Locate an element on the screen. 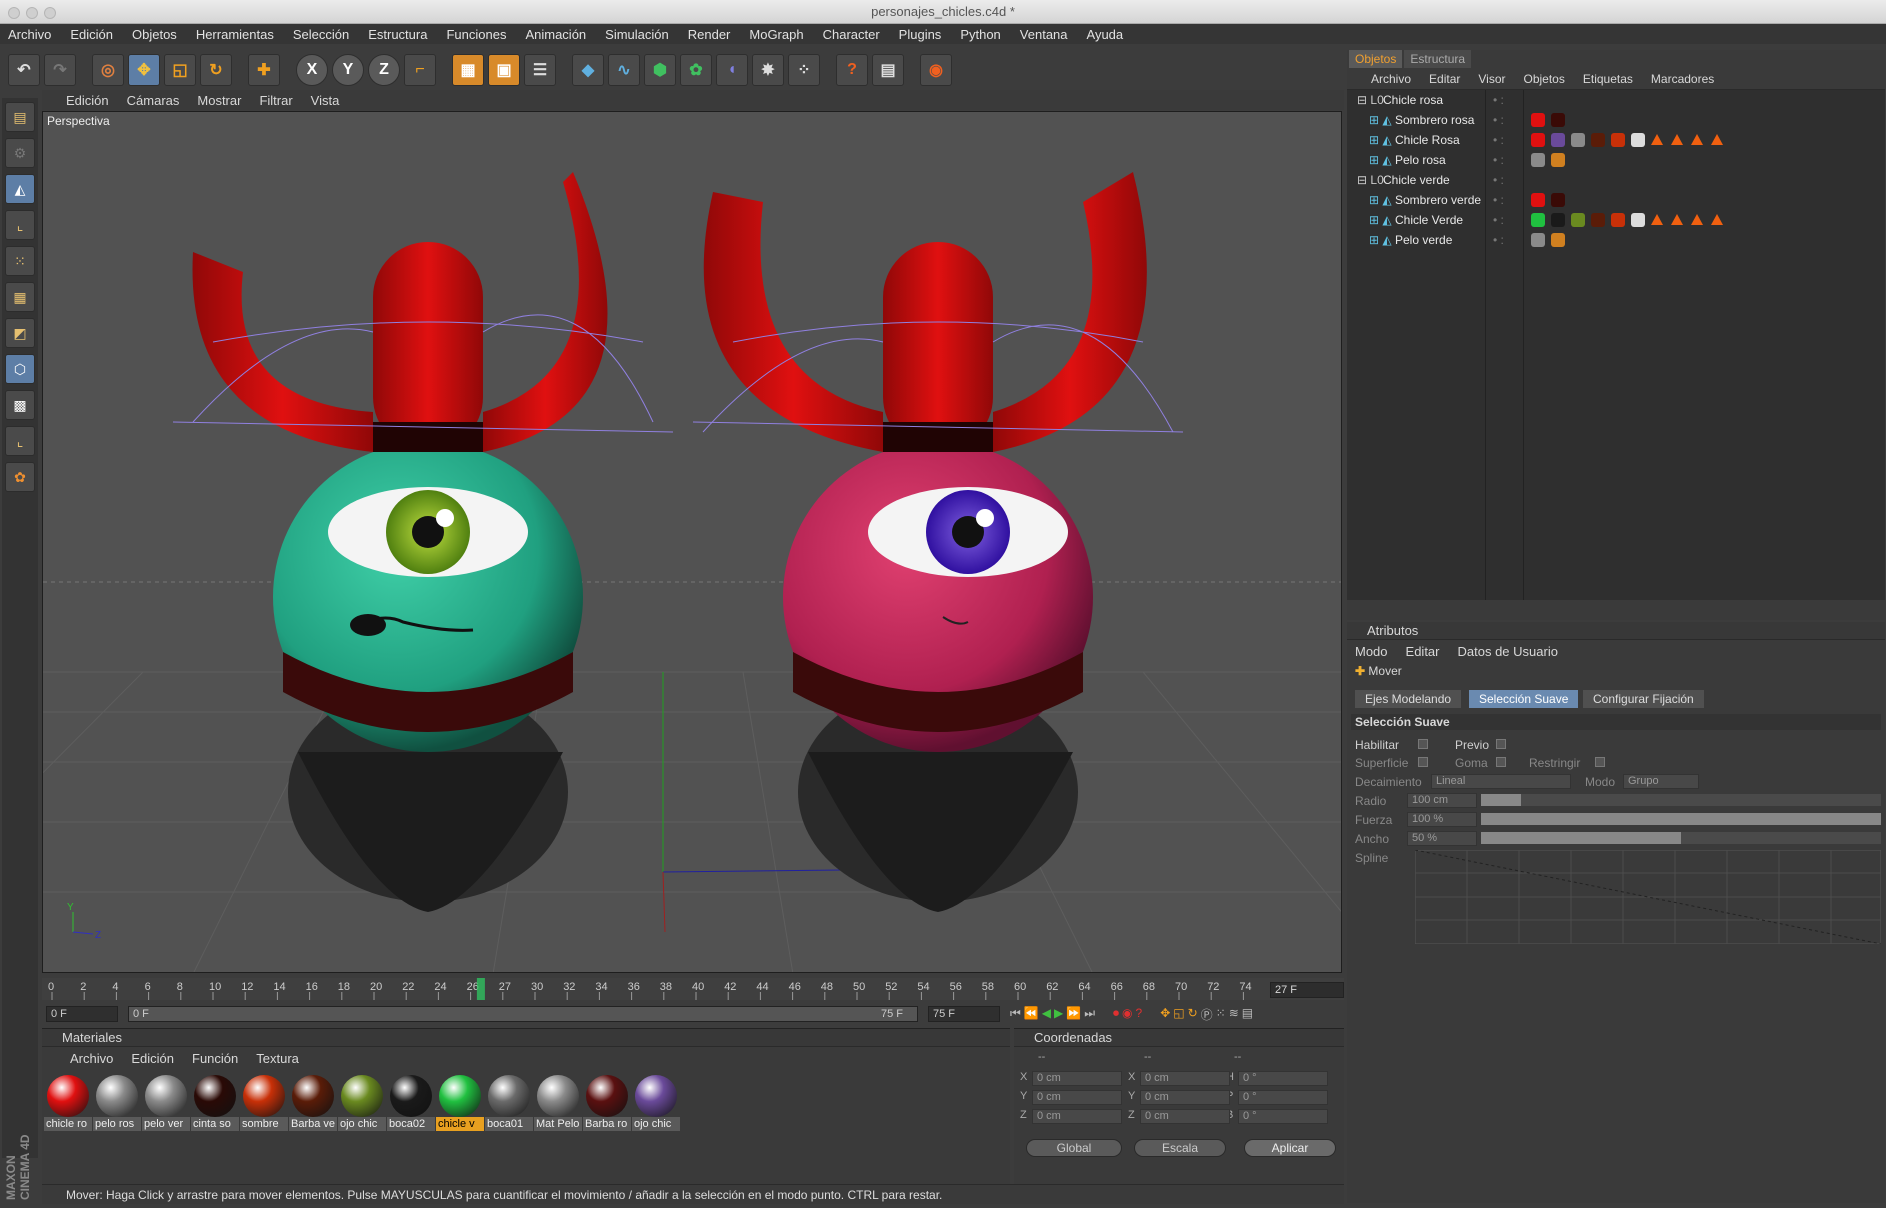  render-settings-button: ☰ is located at coordinates (540, 70).